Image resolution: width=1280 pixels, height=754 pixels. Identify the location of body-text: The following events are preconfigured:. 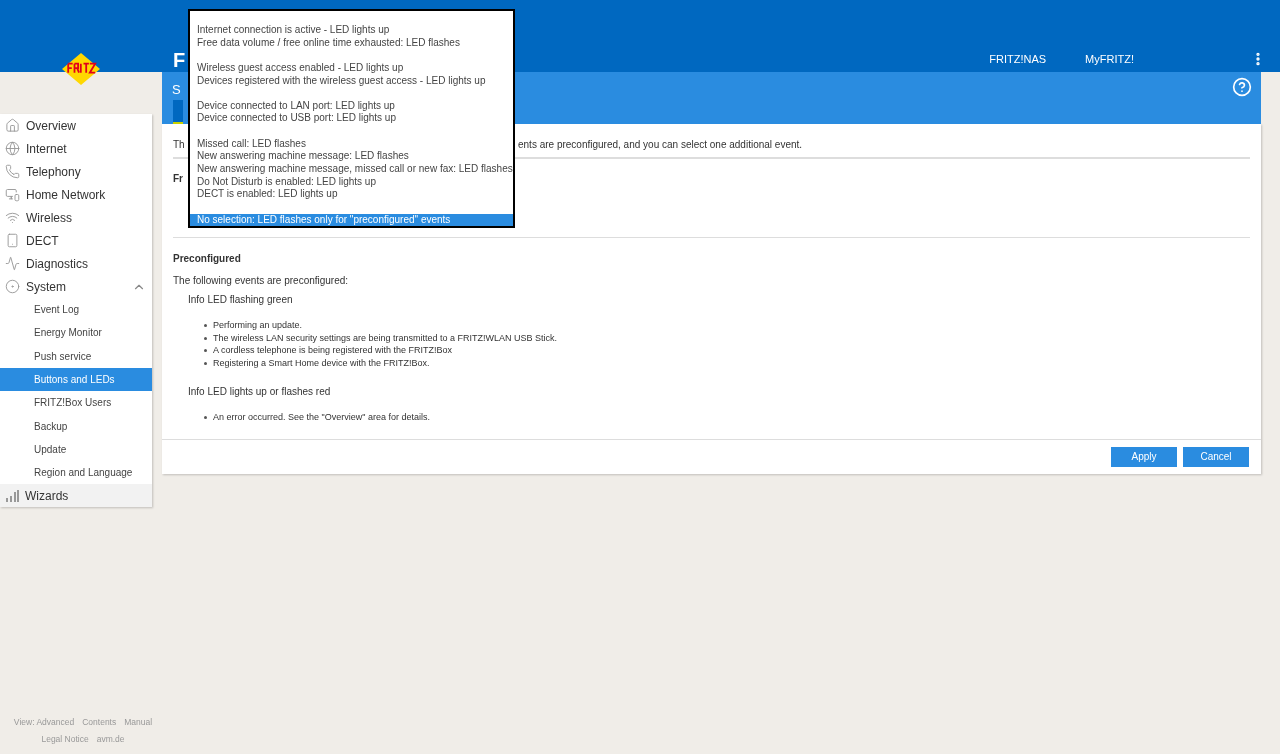
(261, 281).